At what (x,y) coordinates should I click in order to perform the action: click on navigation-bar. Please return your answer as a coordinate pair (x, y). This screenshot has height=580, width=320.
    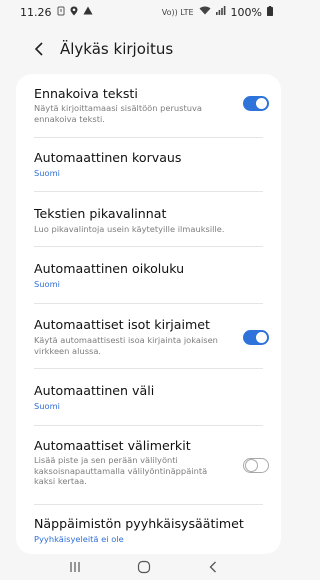
    Looking at the image, I should click on (143, 567).